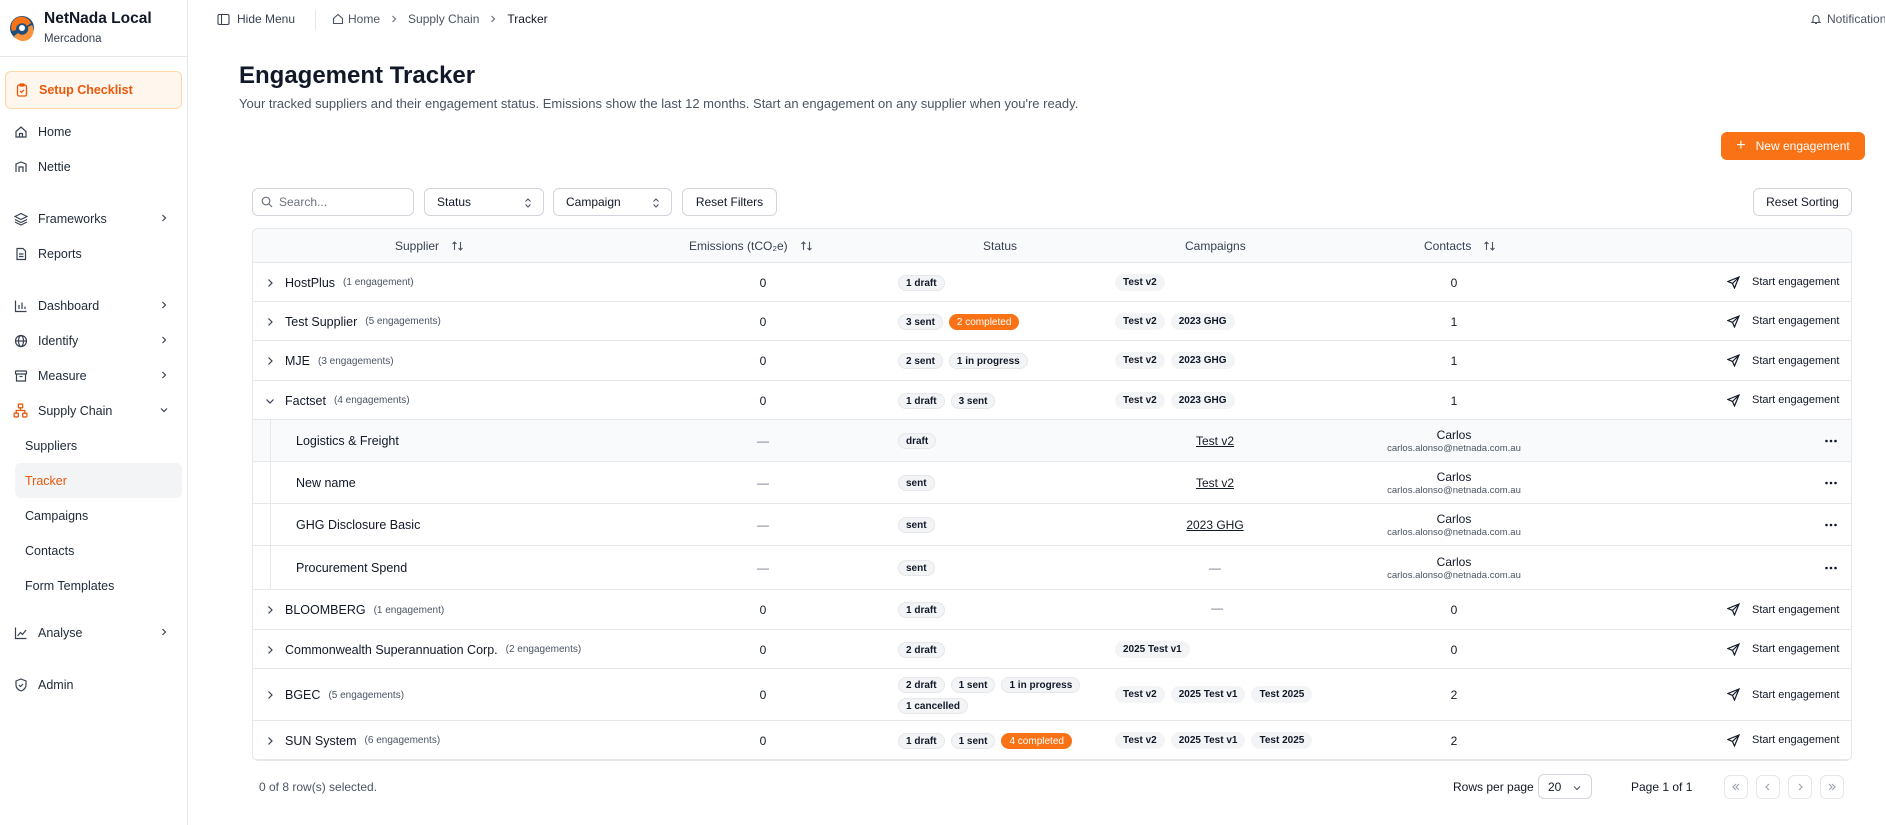 The image size is (1885, 825). I want to click on supplier-name: BGEC, so click(303, 695).